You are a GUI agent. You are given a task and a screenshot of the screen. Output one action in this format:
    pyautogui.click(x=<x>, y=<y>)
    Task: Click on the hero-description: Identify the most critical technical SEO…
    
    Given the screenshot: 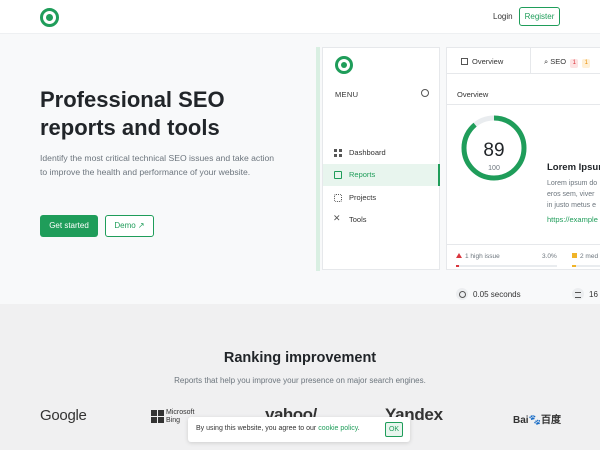 What is the action you would take?
    pyautogui.click(x=157, y=165)
    